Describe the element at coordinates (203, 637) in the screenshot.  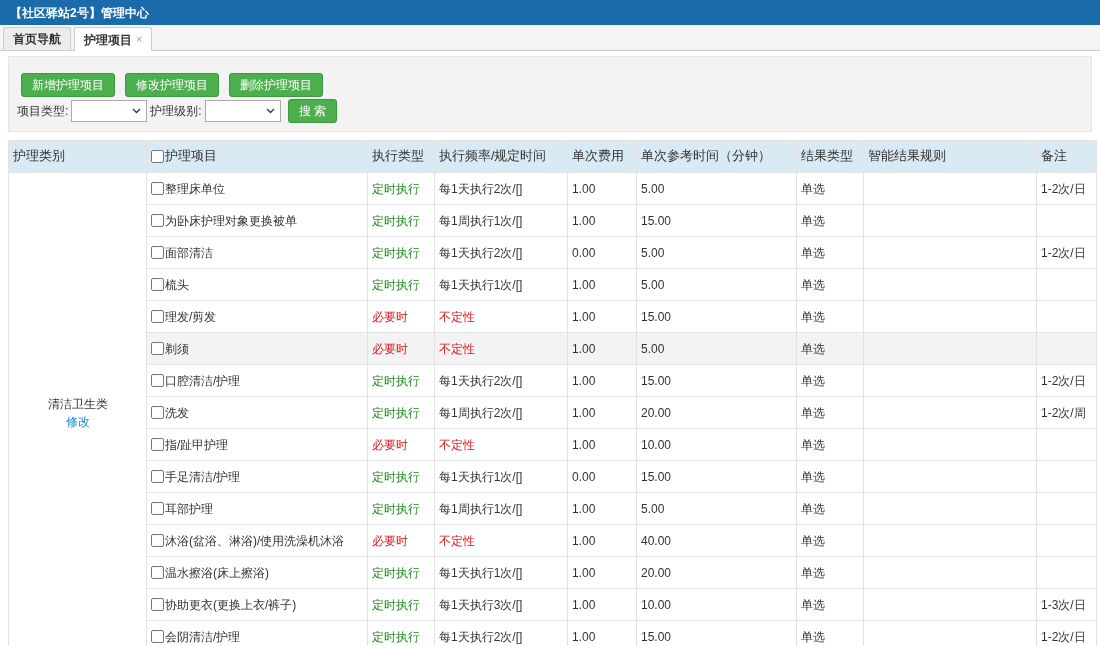
I see `item-name: 会阴清洁/护理` at that location.